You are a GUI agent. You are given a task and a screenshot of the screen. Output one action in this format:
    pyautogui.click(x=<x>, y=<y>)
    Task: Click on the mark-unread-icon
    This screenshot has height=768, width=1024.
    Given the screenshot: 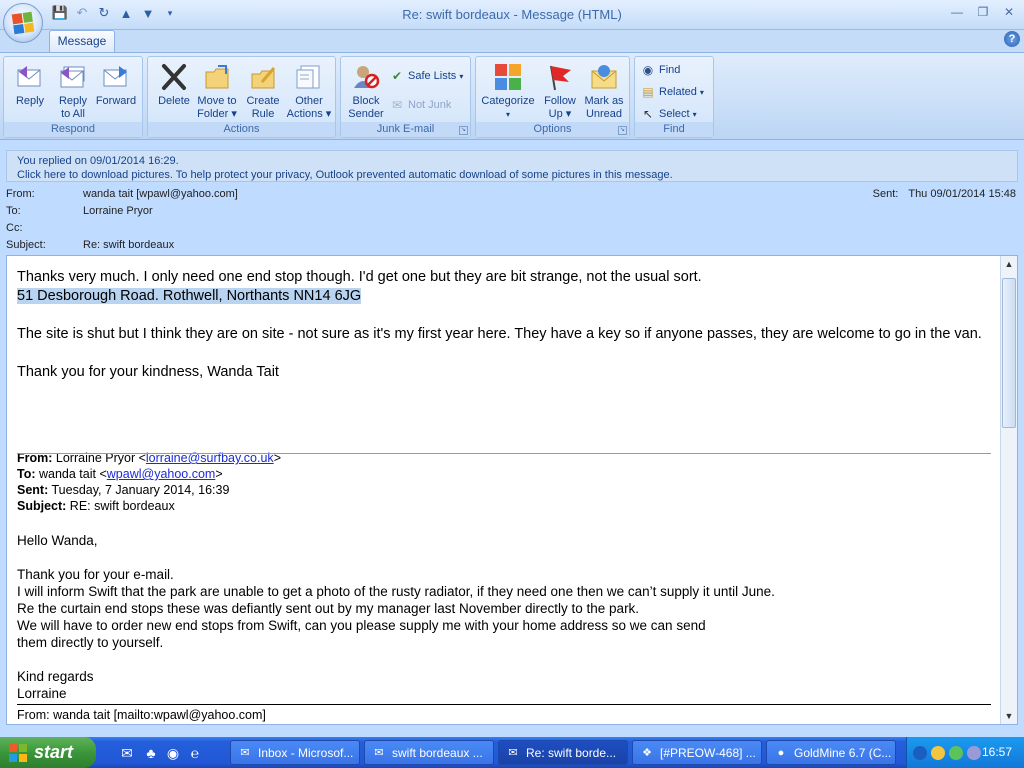 What is the action you would take?
    pyautogui.click(x=604, y=77)
    